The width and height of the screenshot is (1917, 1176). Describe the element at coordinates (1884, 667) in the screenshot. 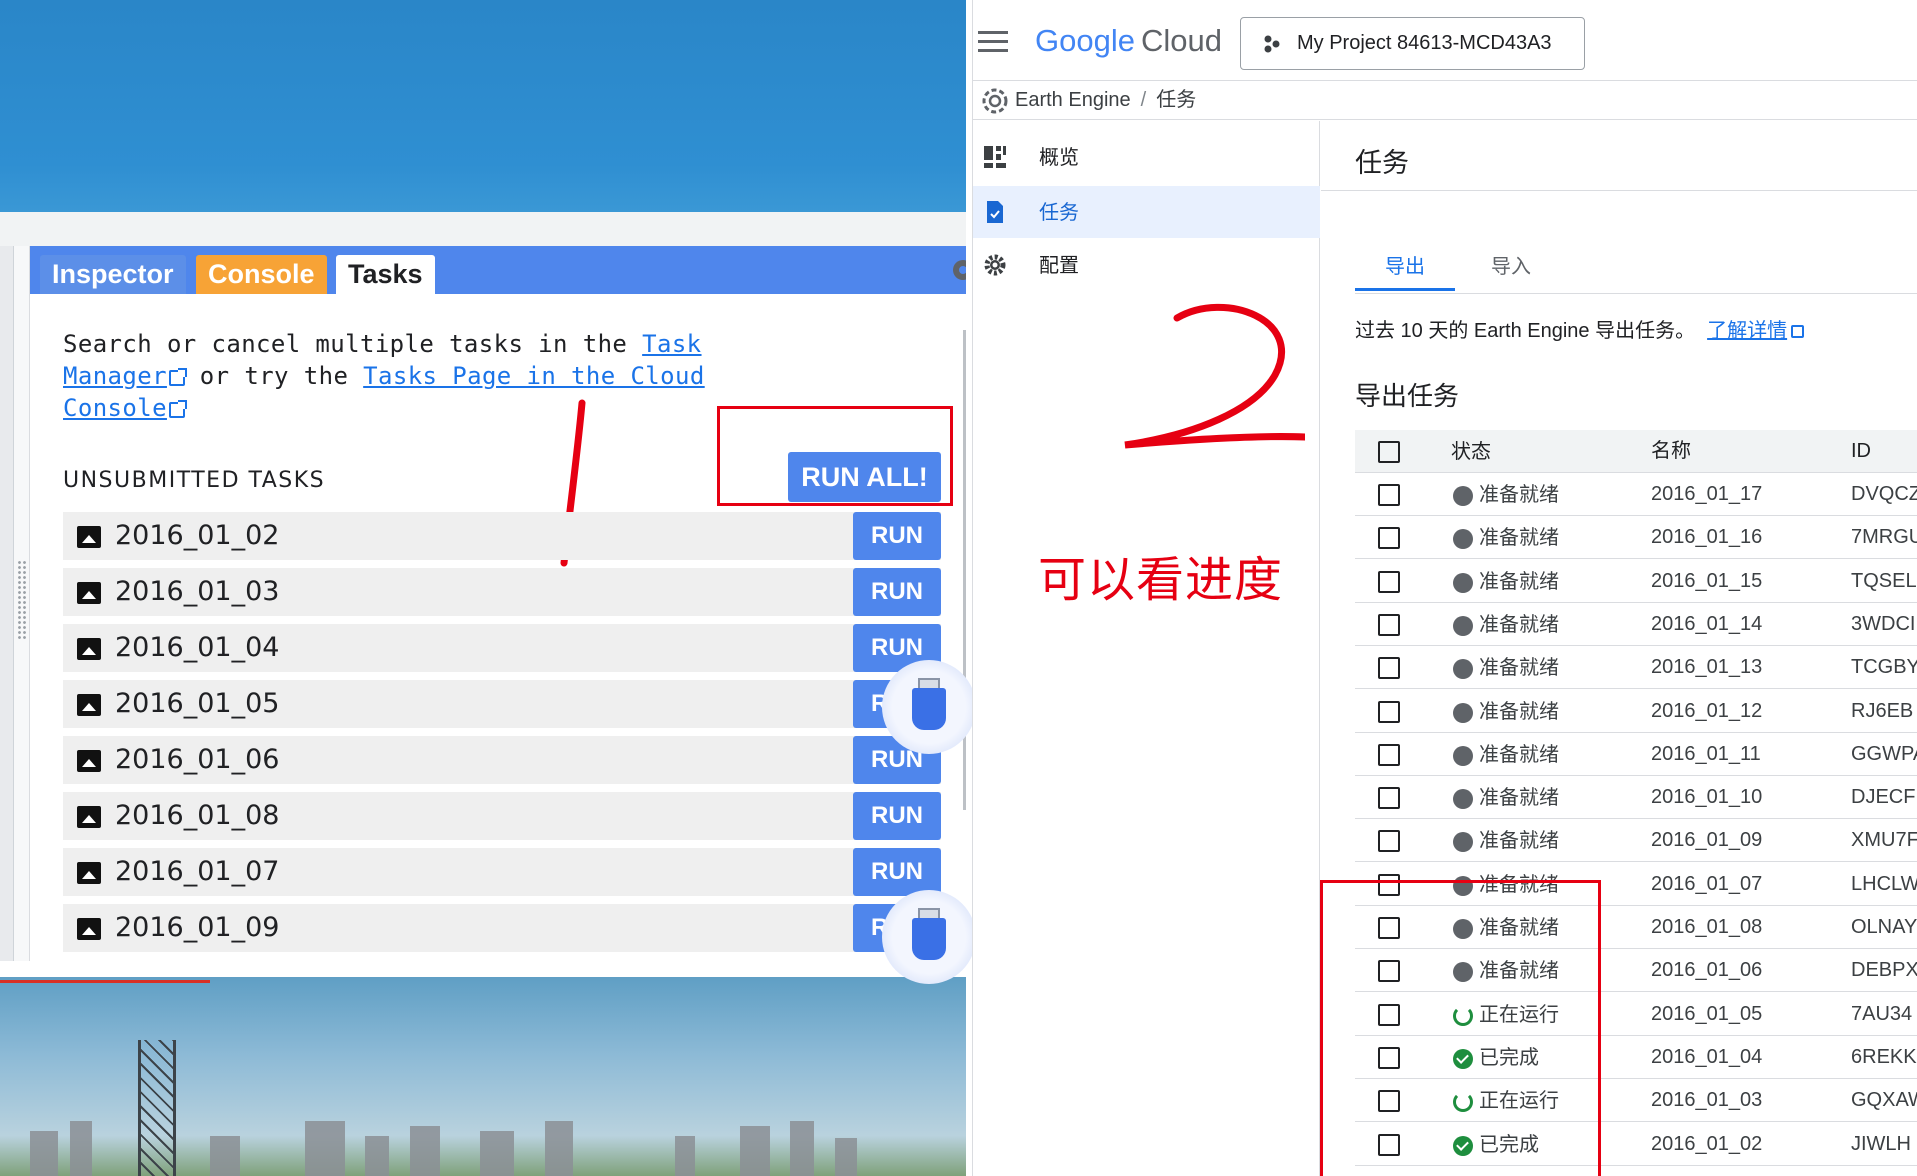

I see `row-id: TCGBY` at that location.